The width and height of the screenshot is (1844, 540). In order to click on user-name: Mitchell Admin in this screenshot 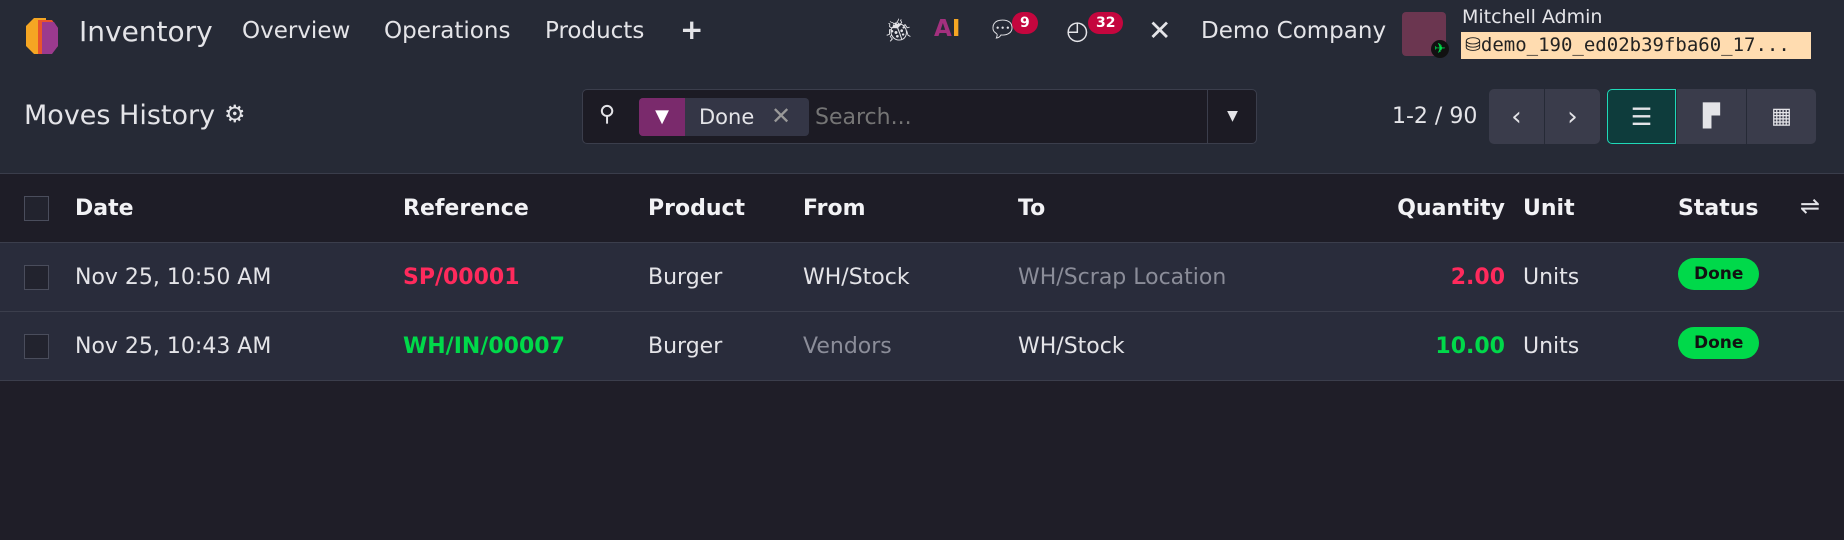, I will do `click(1532, 17)`.